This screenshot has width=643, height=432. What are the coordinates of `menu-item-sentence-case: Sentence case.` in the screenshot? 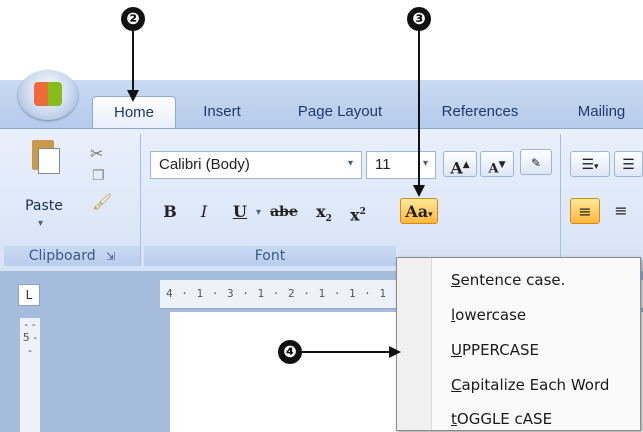 It's located at (508, 280).